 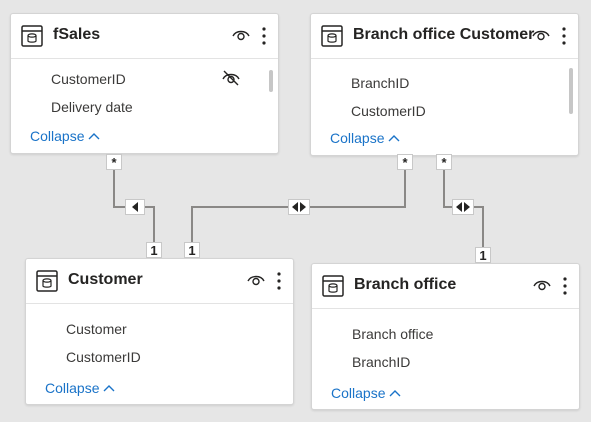 What do you see at coordinates (405, 284) in the screenshot?
I see `table-title: Branch office` at bounding box center [405, 284].